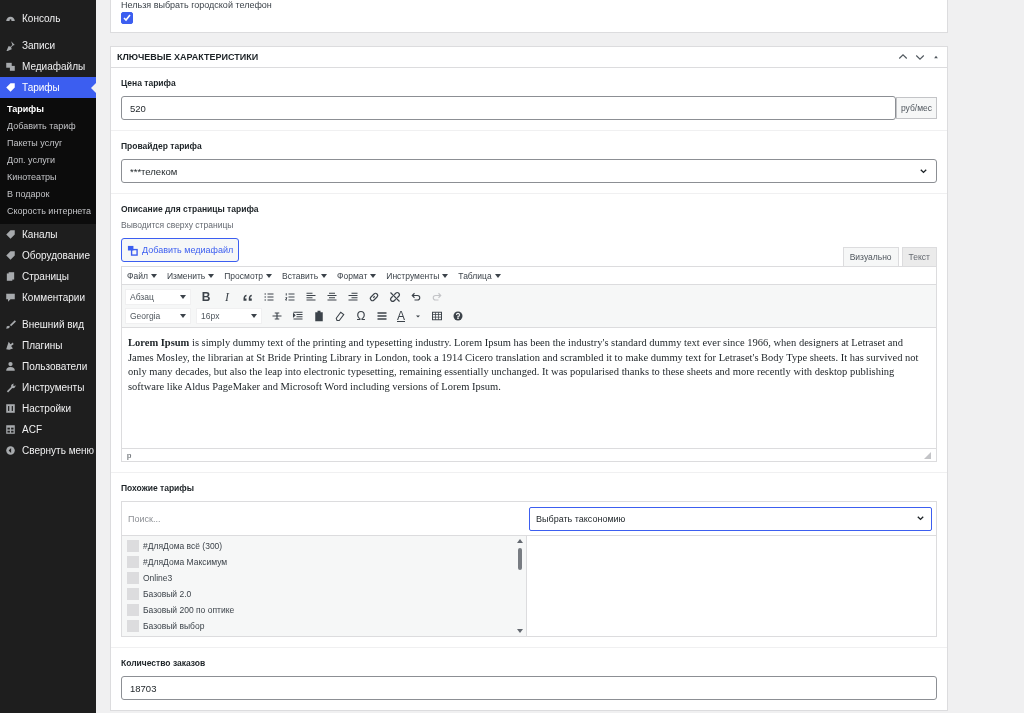 The height and width of the screenshot is (713, 1024). What do you see at coordinates (529, 388) in the screenshot?
I see `editor-text: Lorem Ipsum is simply dummy text of the printing and typesetting industry. Lorem Ipsum has been the industry's standard dummy text ever since 1966, when designers at Letraset and James Mosley, the librarian at St Bride Printing Library in London, took a 1914 Cicero translation and scrambled it to make dummy text for Letraset's Body Type sheets. It has survived not only many decades, but also the leap into electronic typesetting, remaining essentially unchanged. It was popularised thanks to these sheets and more recently with desktop publishing software like Aldus PageMaker and Microsoft Word including versions of Lorem Ipsum.` at bounding box center [529, 388].